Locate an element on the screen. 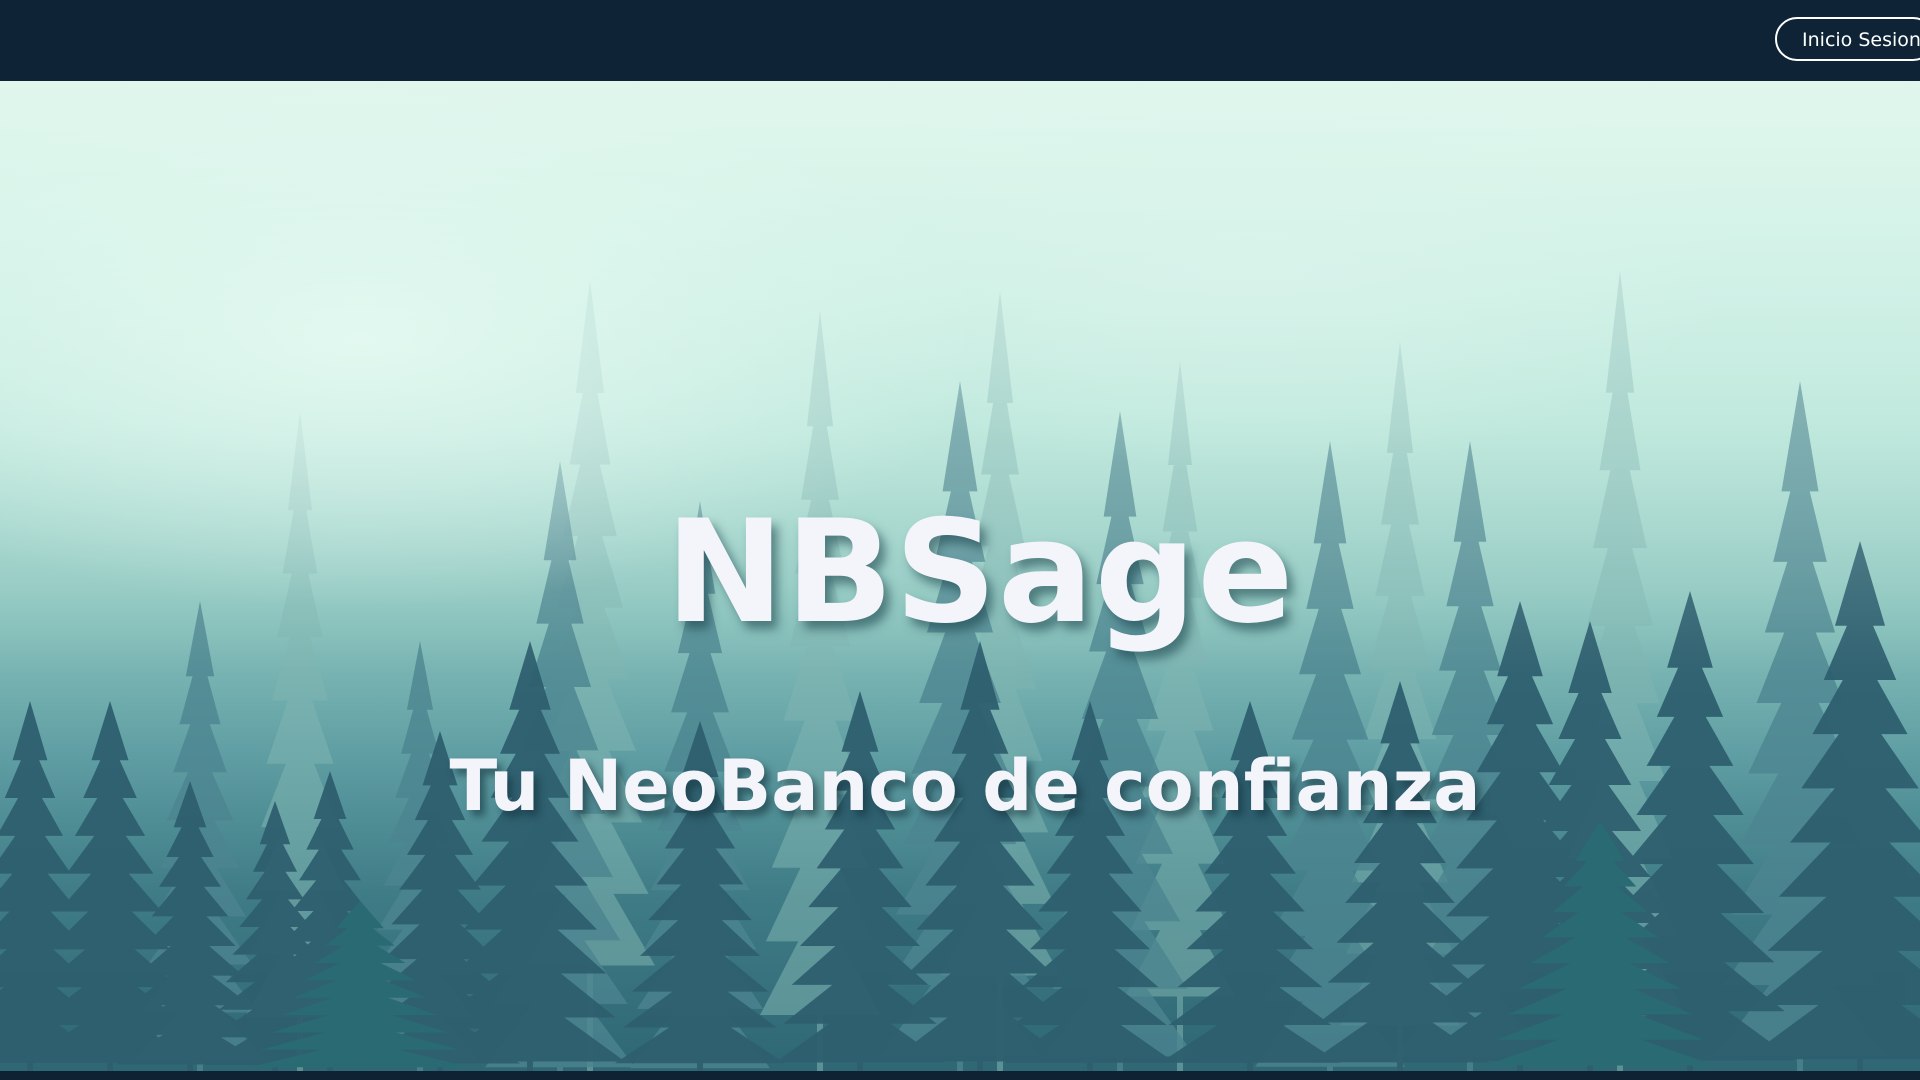 The height and width of the screenshot is (1080, 1920). hero-subtitle: Tu NeoBanco de confianza is located at coordinates (965, 786).